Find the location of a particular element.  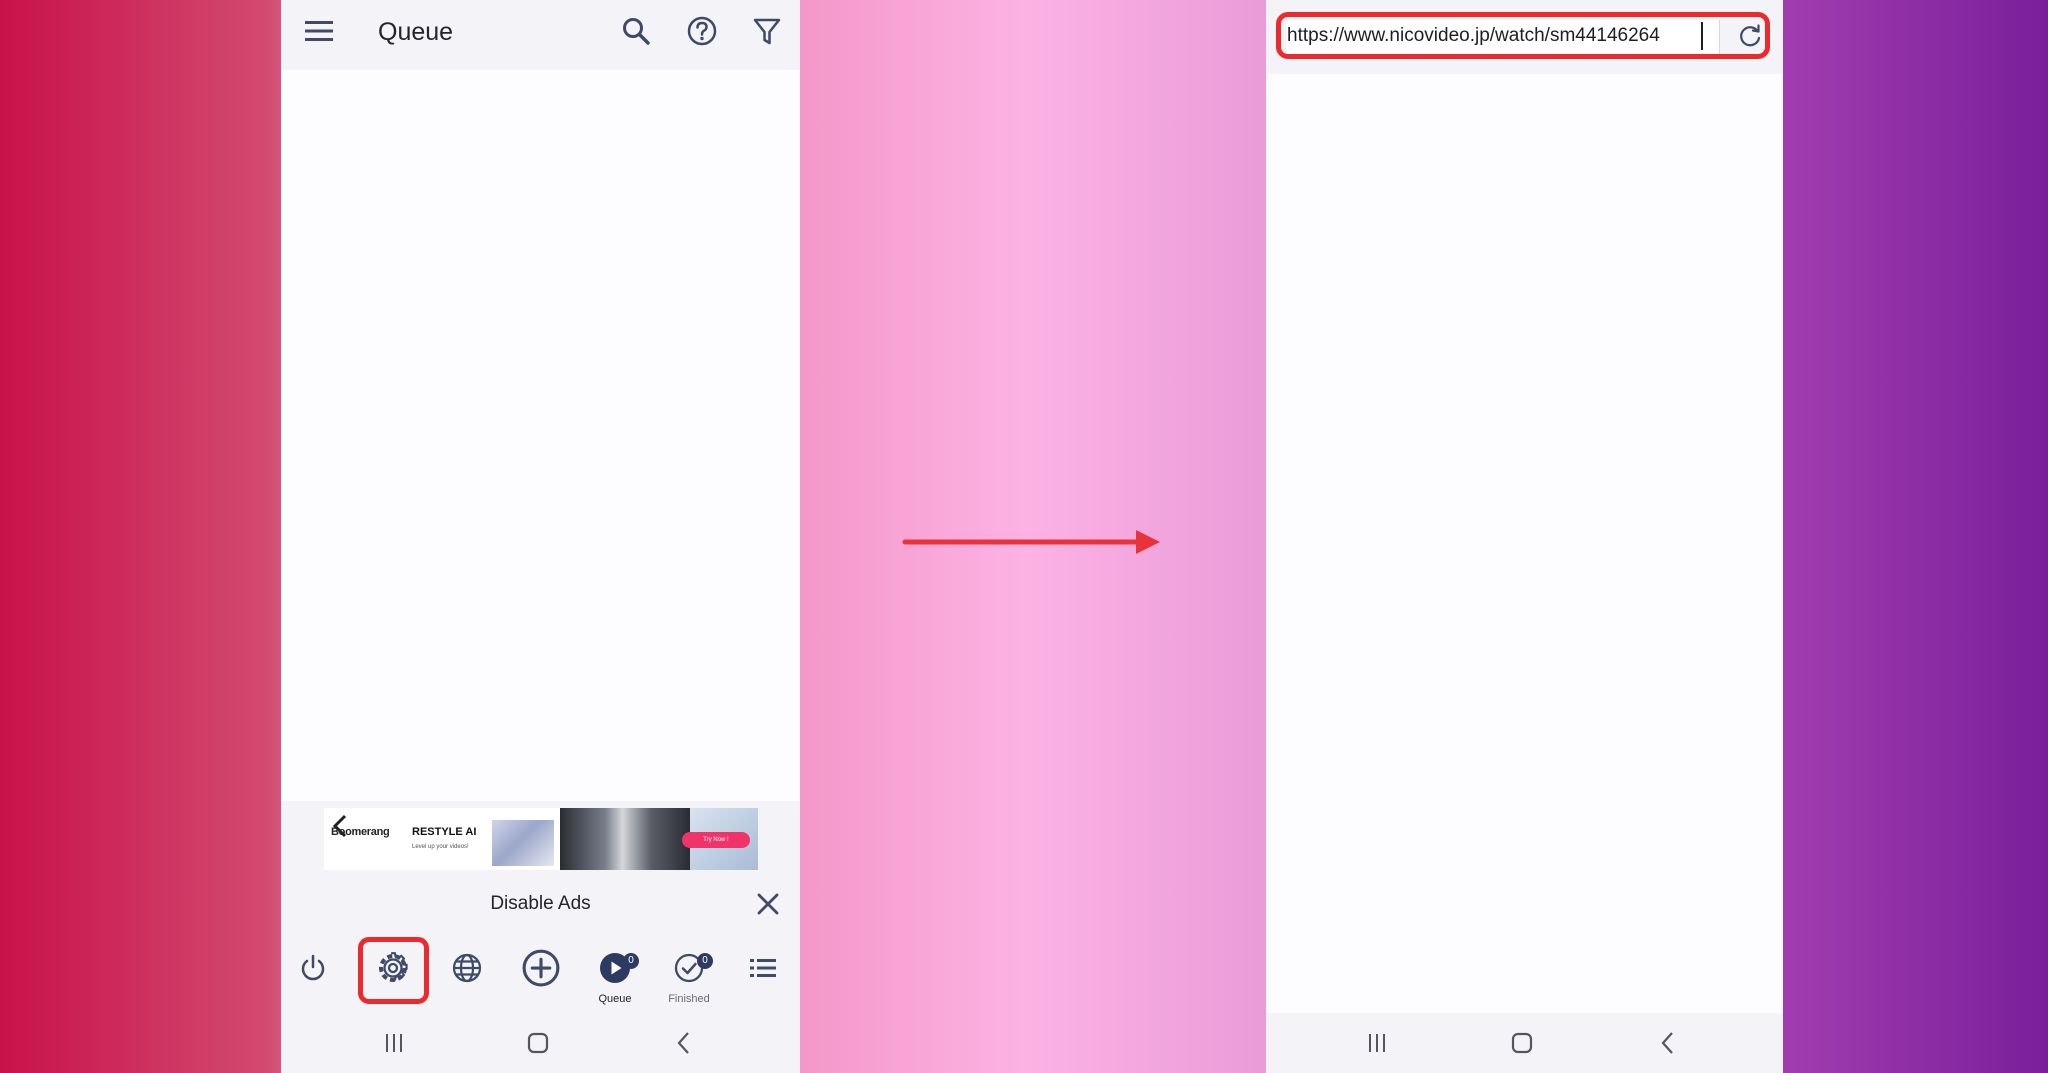

nav-finished: 0 Finished is located at coordinates (689, 974).